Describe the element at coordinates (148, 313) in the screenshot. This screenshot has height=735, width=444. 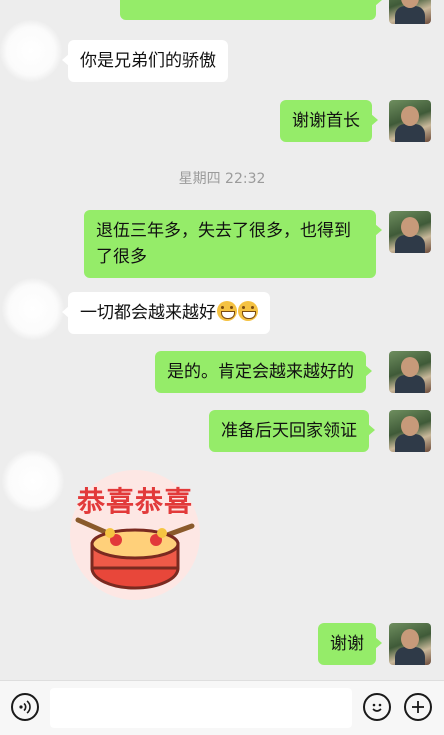
I see `message-text: 一切都会越来越好` at that location.